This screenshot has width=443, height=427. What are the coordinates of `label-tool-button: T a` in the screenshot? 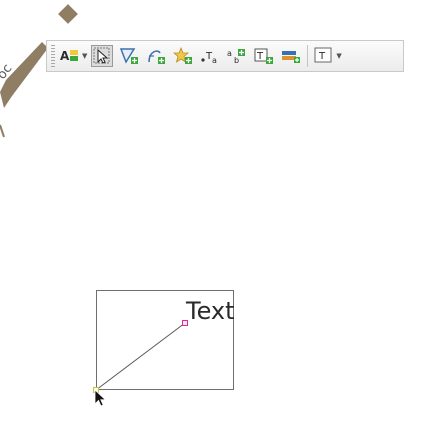 It's located at (210, 56).